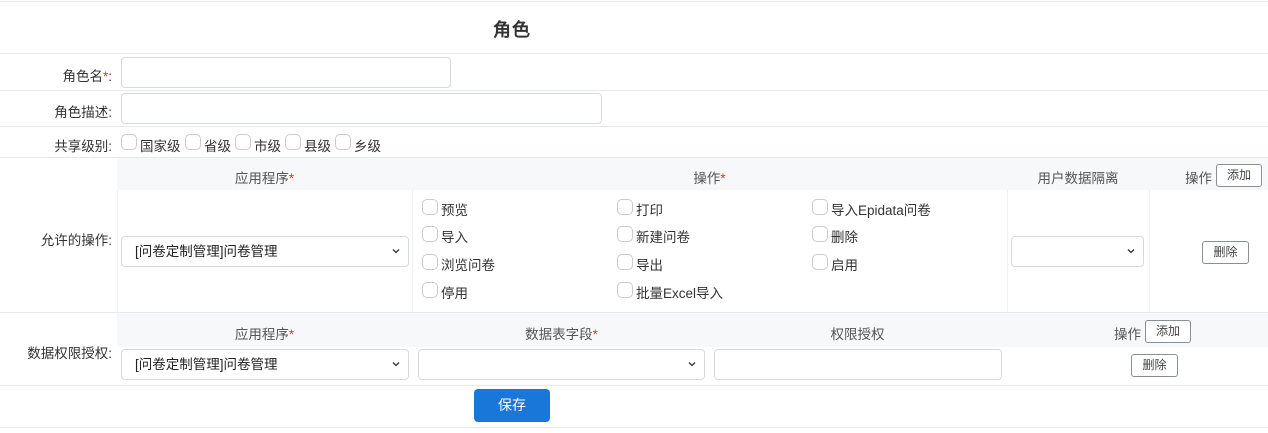  I want to click on col-header-ops: 操作*, so click(709, 178).